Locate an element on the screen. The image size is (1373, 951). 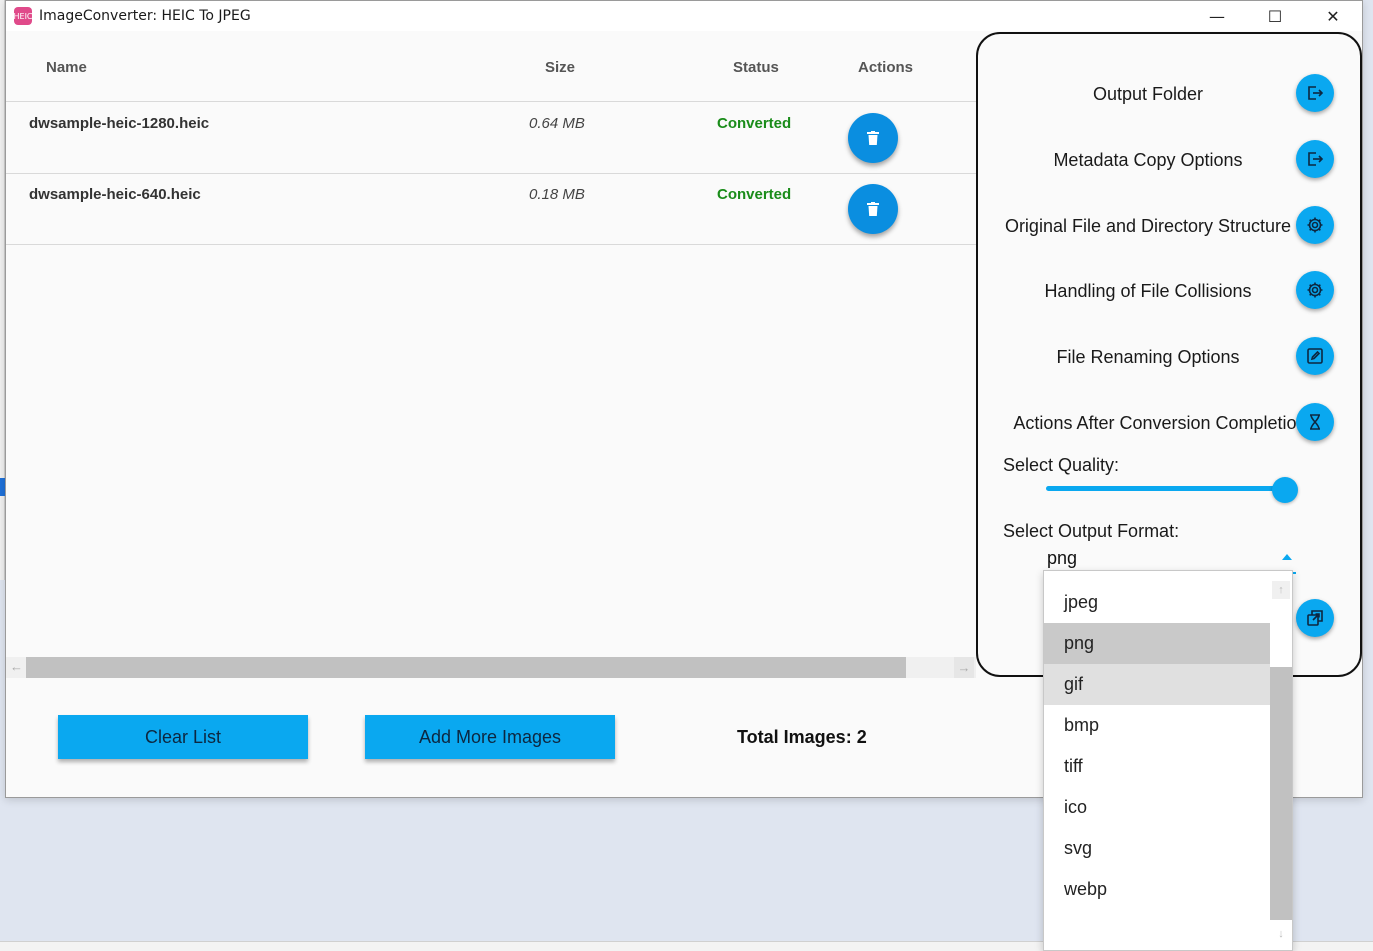
output-format-dropdown: jpeg png gif bmp tiff ico svg webp ↑ ↓ is located at coordinates (1168, 760).